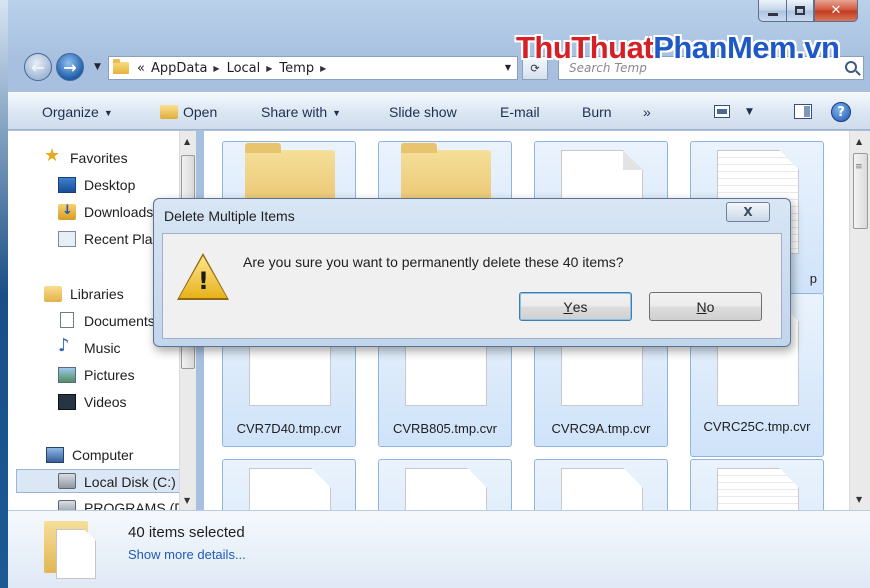 The height and width of the screenshot is (588, 870). I want to click on burn-label: Burn, so click(597, 112).